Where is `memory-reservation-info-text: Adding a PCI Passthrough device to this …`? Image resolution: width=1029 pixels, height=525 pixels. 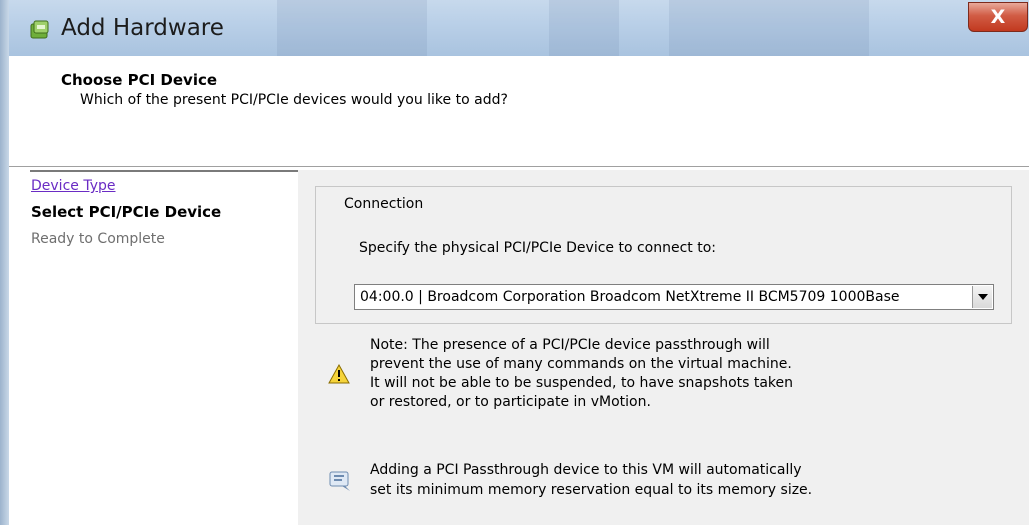
memory-reservation-info-text: Adding a PCI Passthrough device to this … is located at coordinates (591, 480).